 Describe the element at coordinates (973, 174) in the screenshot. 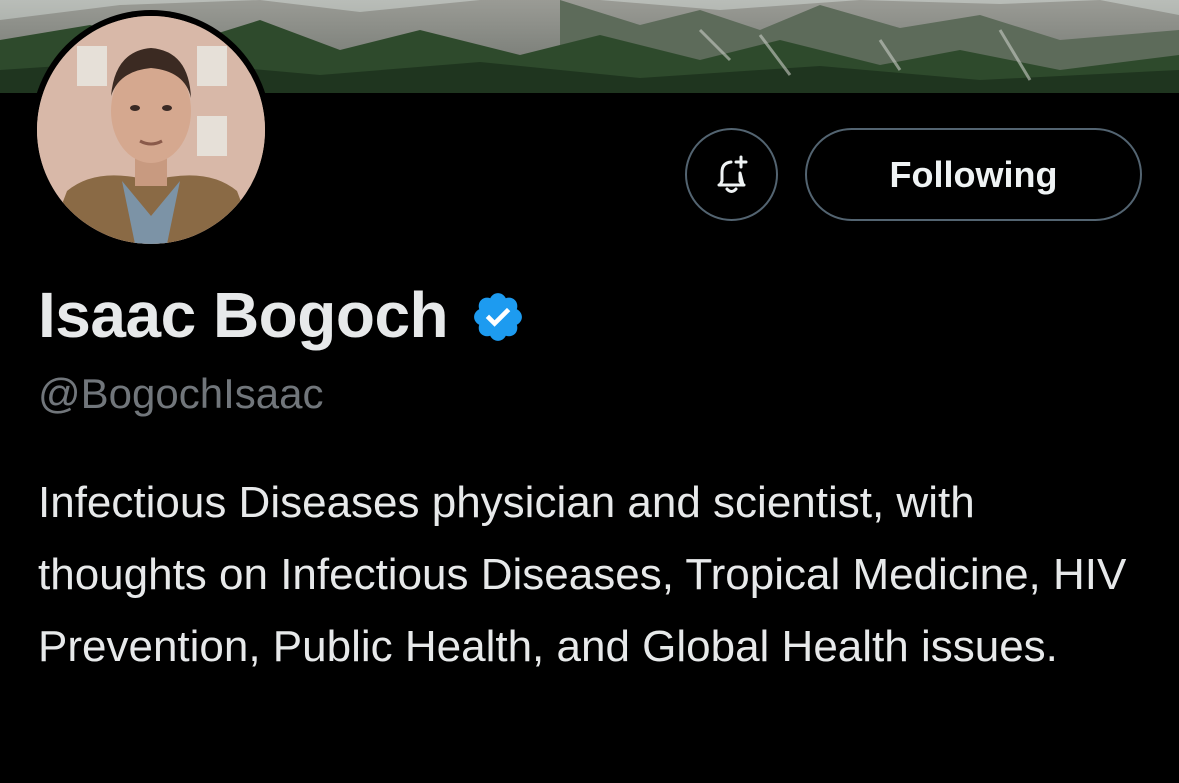

I see `following-button: Following` at that location.